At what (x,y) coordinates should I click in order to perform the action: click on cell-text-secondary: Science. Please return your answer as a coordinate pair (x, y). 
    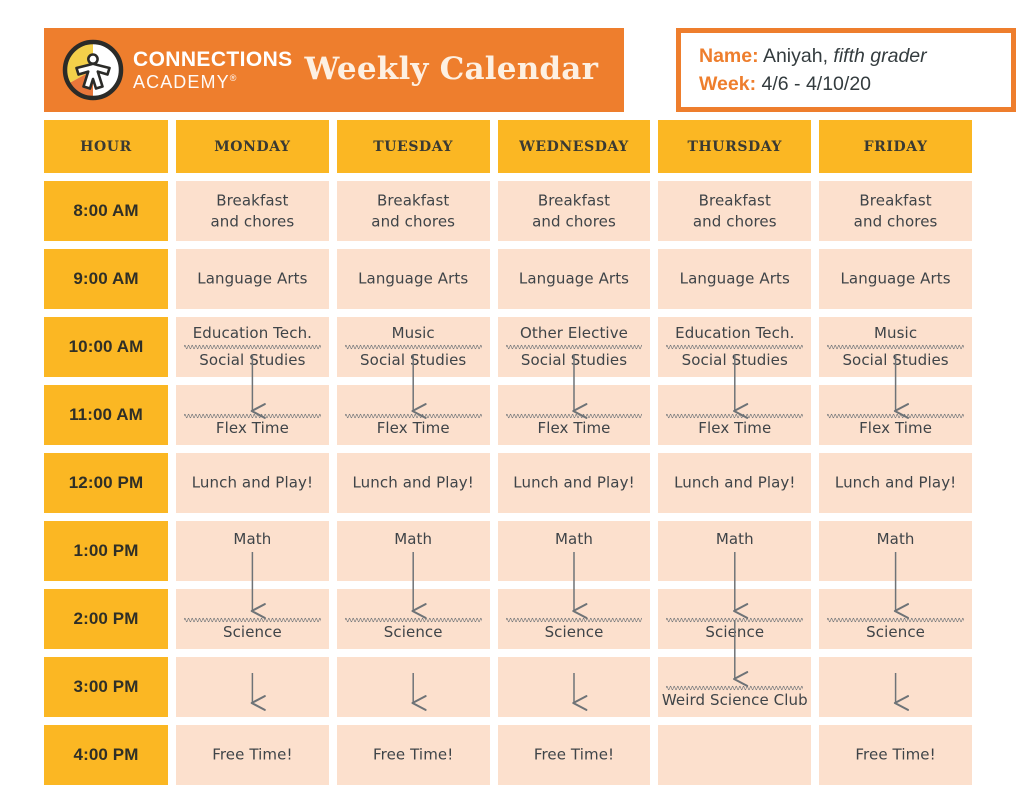
    Looking at the image, I should click on (896, 631).